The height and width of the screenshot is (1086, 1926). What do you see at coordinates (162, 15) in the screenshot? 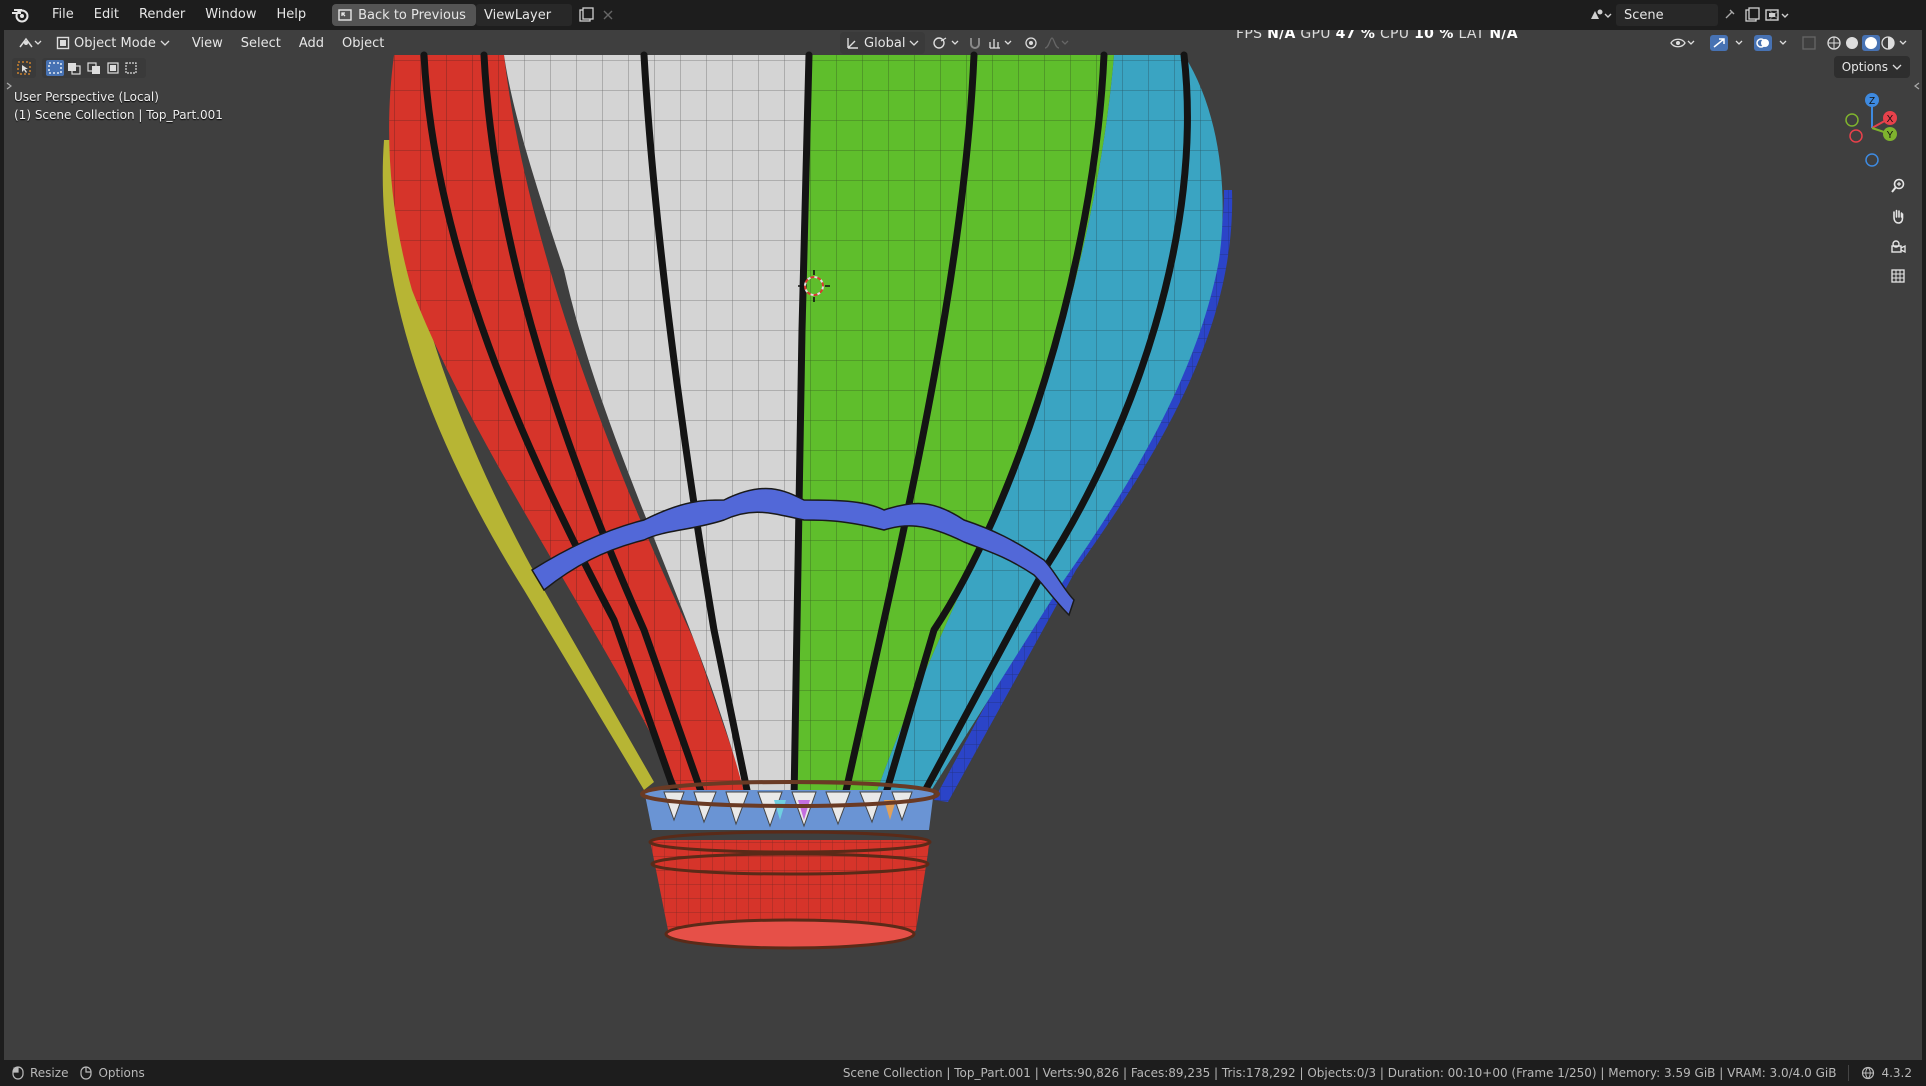
I see `menu-render: Render` at bounding box center [162, 15].